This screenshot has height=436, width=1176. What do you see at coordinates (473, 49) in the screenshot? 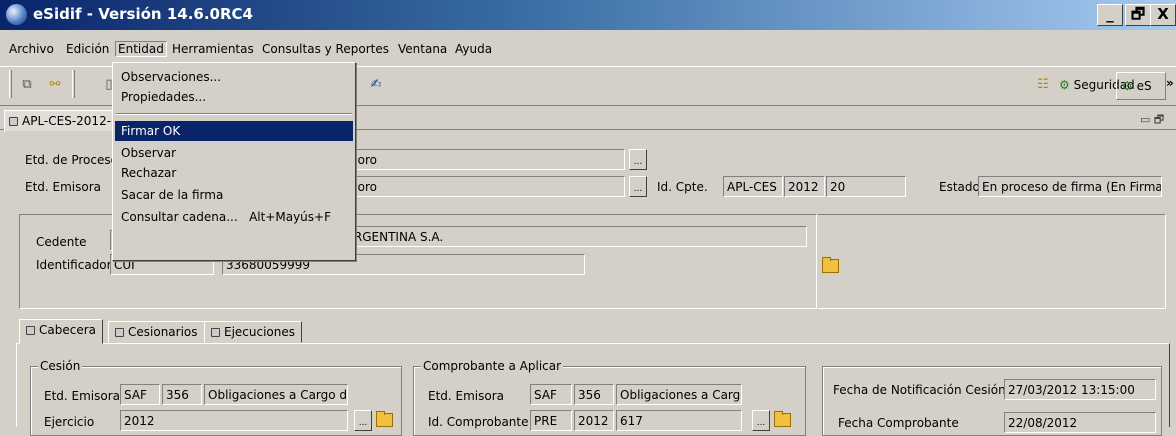
I see `menu-ayuda: Ayuda` at bounding box center [473, 49].